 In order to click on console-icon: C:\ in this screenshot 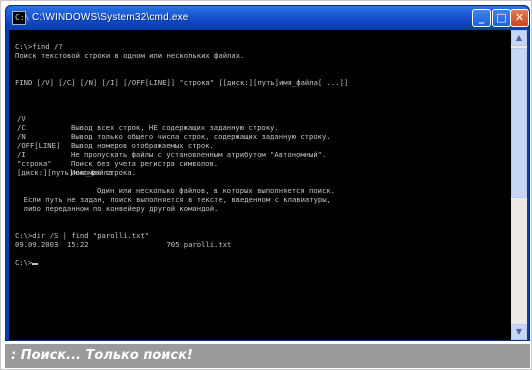, I will do `click(21, 18)`.